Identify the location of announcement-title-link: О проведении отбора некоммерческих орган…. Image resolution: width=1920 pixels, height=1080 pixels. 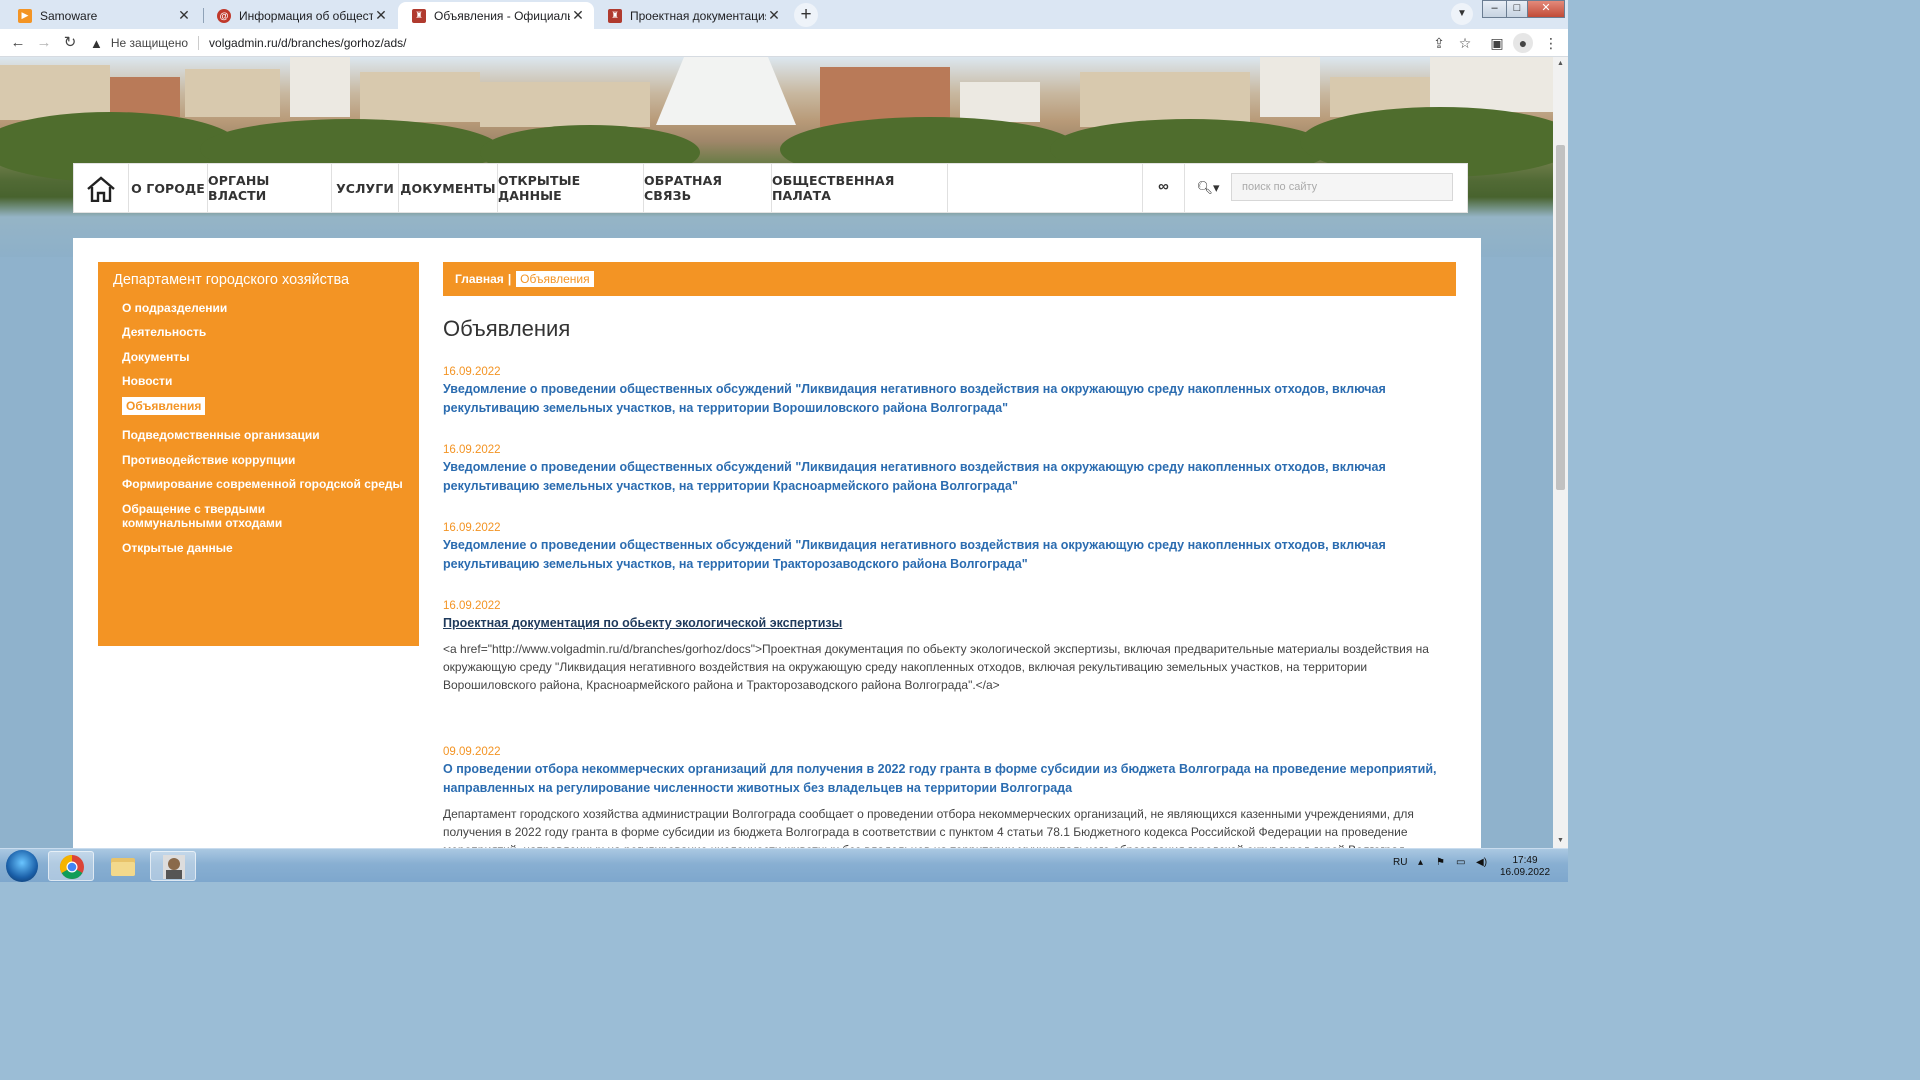
(948, 779).